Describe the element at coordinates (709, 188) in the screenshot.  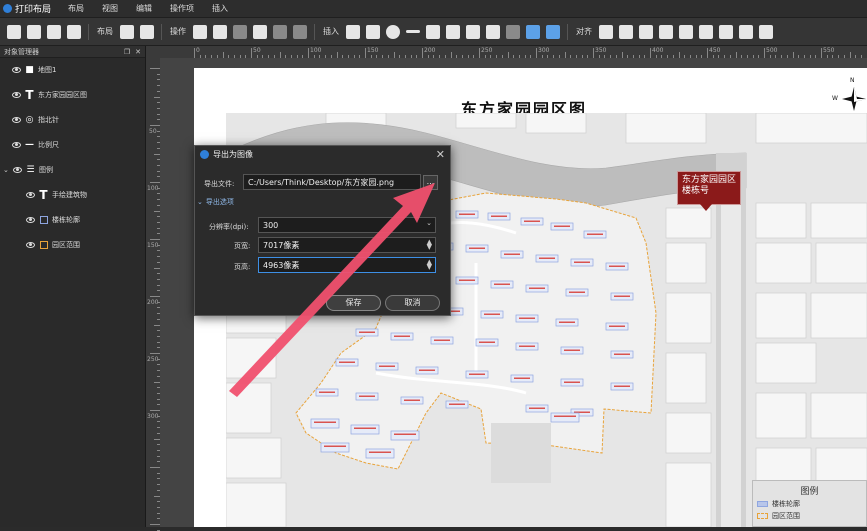
I see `building-number-callout: 东方家园园区 楼栋号` at that location.